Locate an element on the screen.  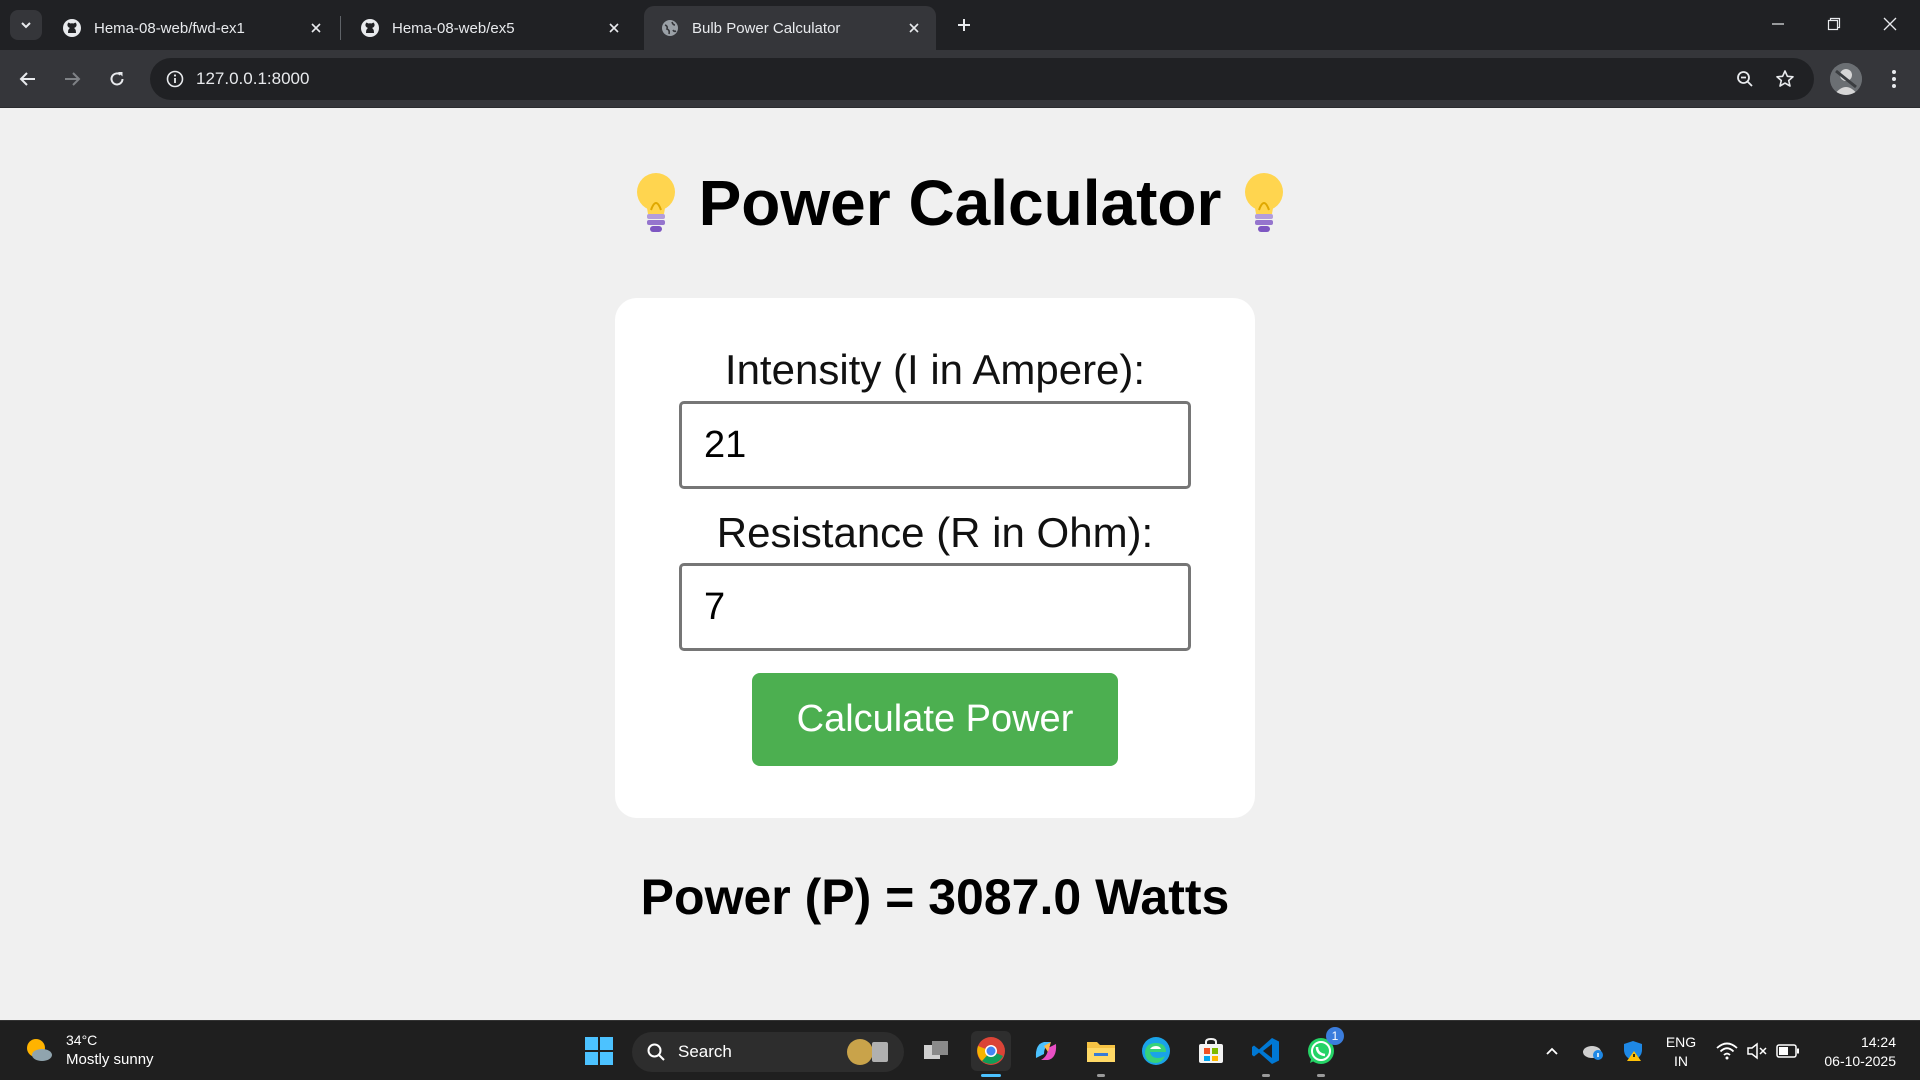
search-label: Search is located at coordinates (705, 1051).